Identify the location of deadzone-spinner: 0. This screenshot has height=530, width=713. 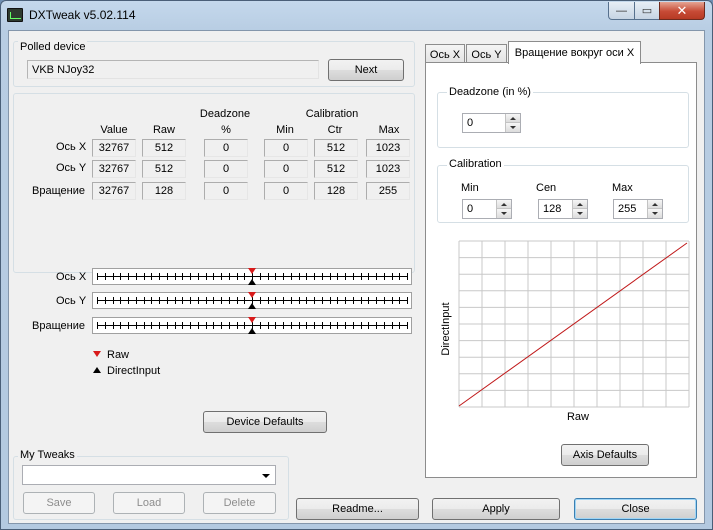
(491, 123).